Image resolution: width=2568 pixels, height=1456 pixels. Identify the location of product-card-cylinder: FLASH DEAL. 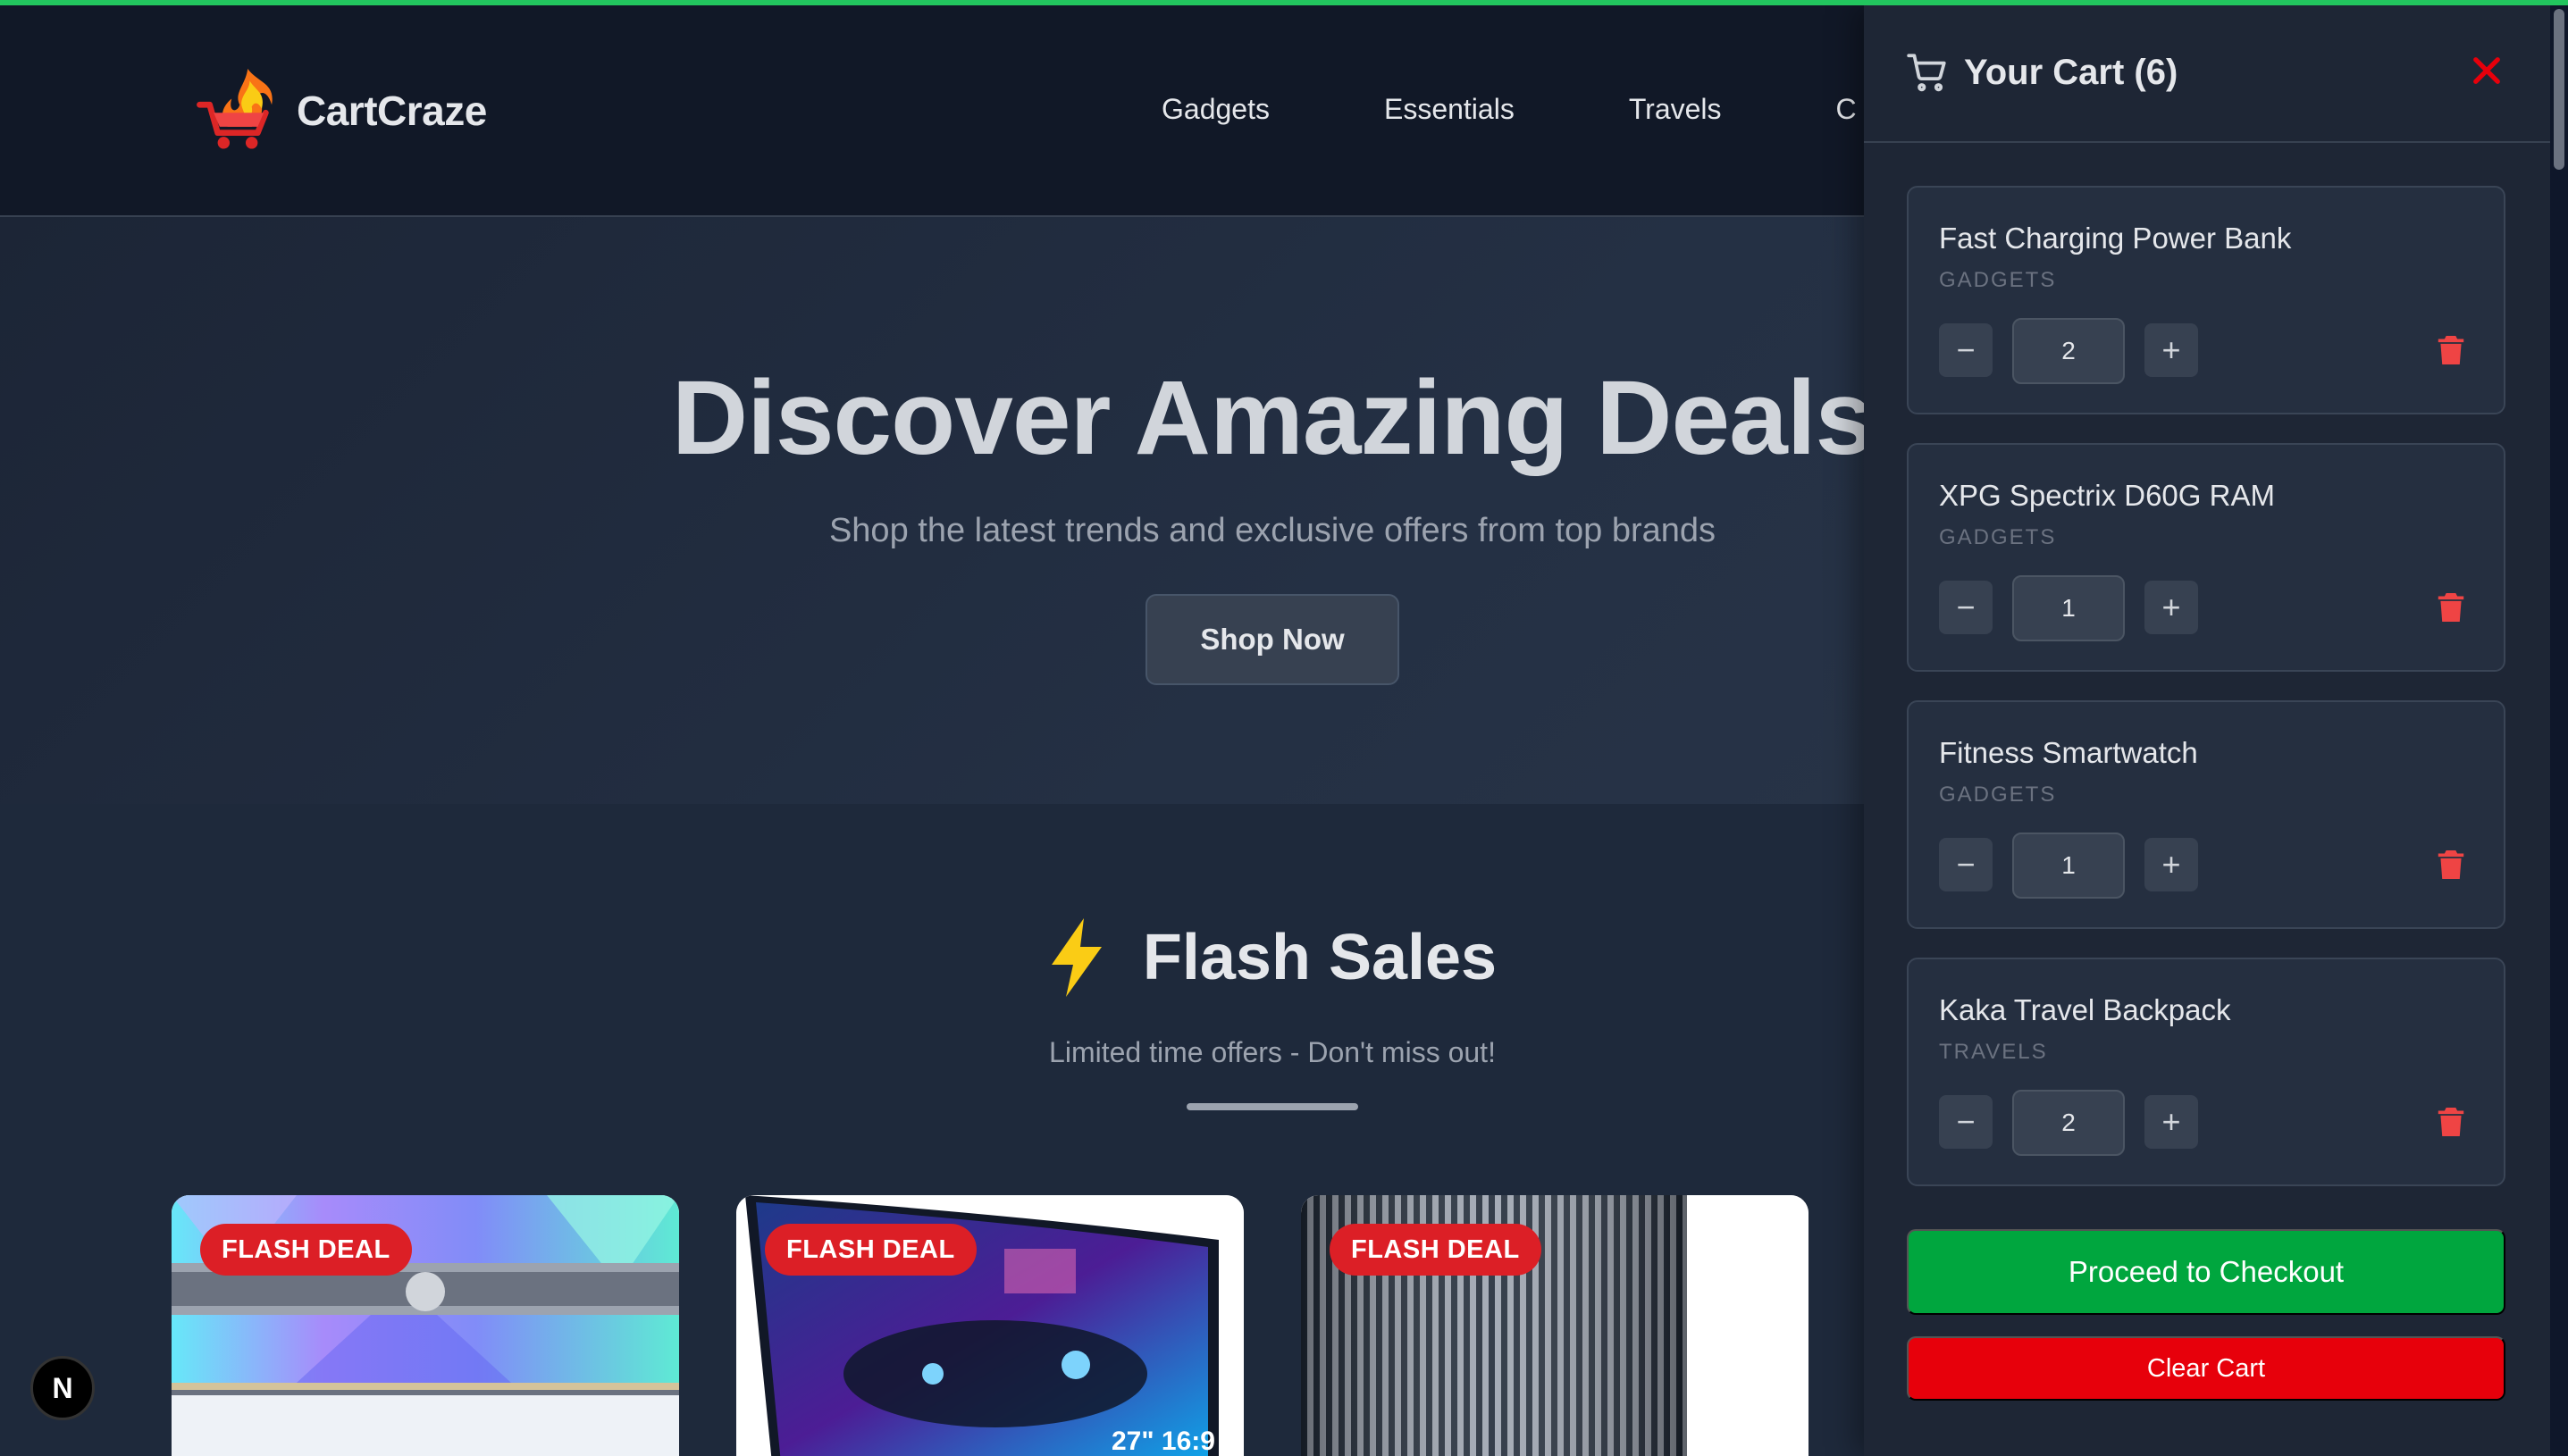
(1555, 1325).